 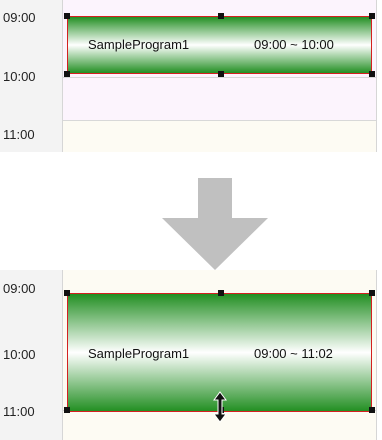 What do you see at coordinates (219, 45) in the screenshot?
I see `program-event: SampleProgram1 09:00 ~ 10:00` at bounding box center [219, 45].